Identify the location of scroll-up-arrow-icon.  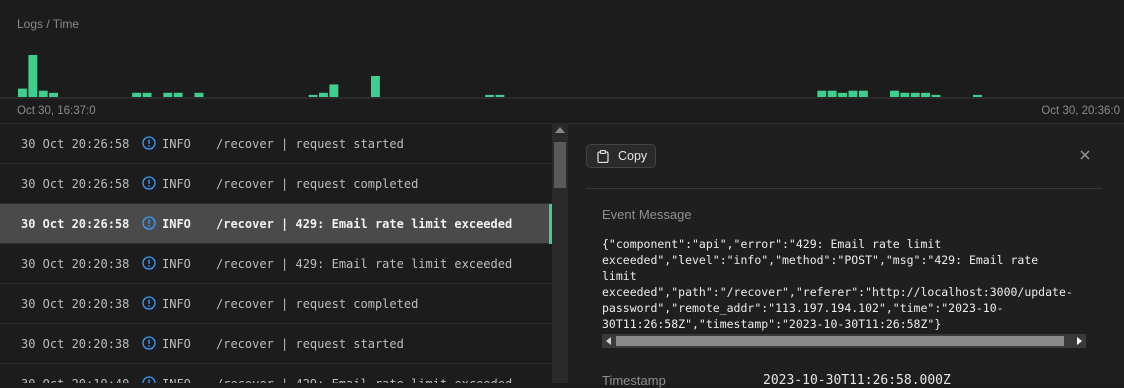
(560, 130).